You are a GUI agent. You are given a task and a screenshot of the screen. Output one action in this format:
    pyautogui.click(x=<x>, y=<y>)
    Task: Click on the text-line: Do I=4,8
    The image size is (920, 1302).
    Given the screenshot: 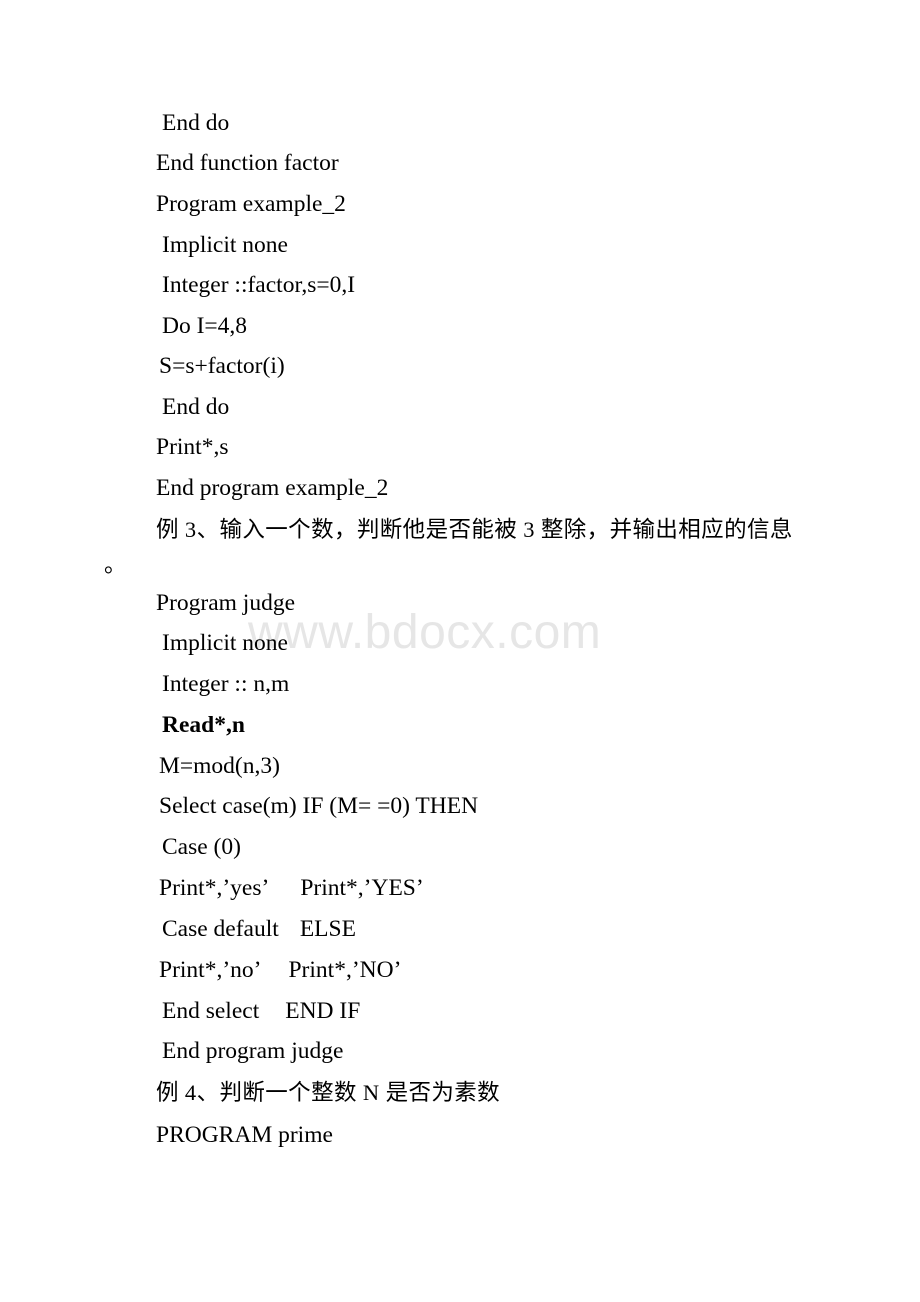 What is the action you would take?
    pyautogui.click(x=204, y=326)
    